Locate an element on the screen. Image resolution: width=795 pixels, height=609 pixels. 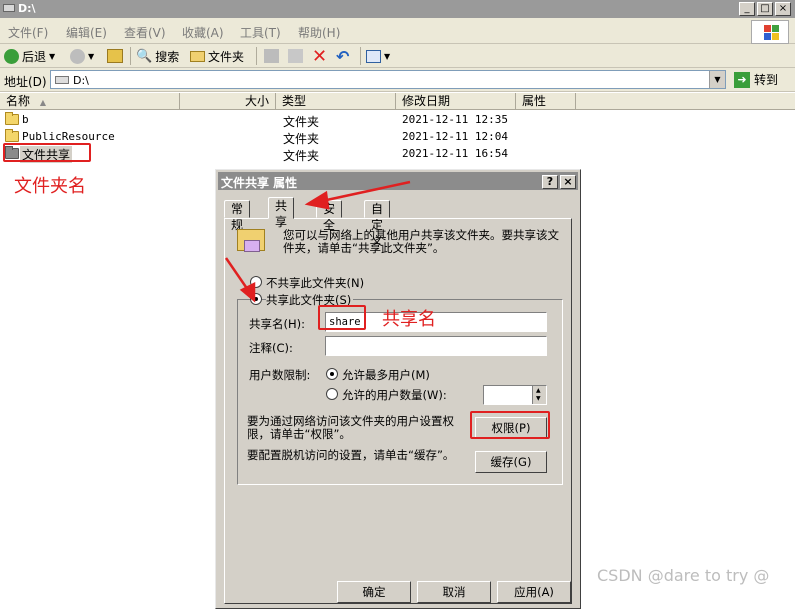
not-share-radio is located at coordinates (256, 282).